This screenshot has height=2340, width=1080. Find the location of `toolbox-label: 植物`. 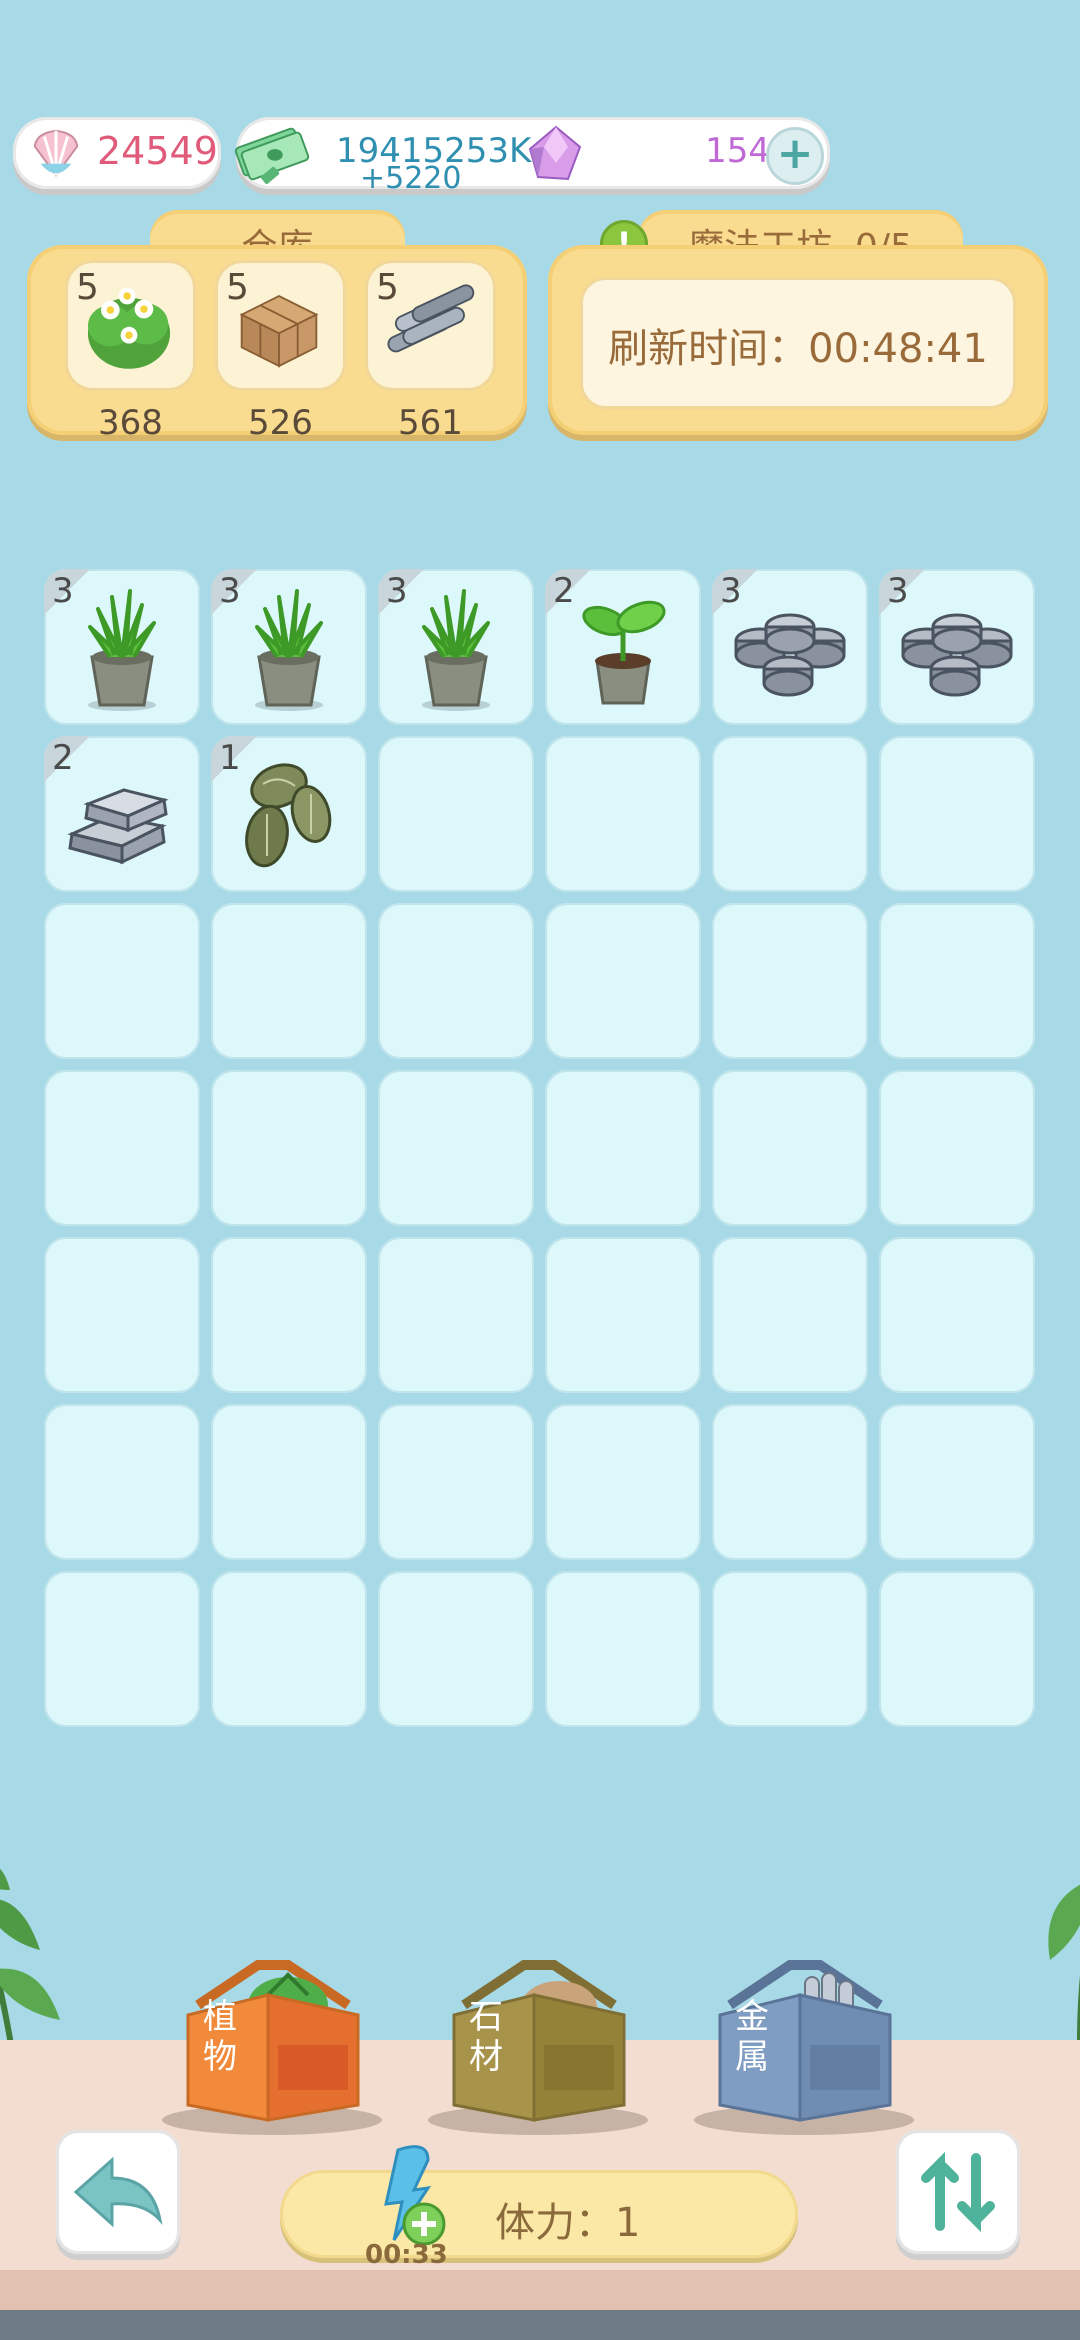

toolbox-label: 植物 is located at coordinates (220, 2037).